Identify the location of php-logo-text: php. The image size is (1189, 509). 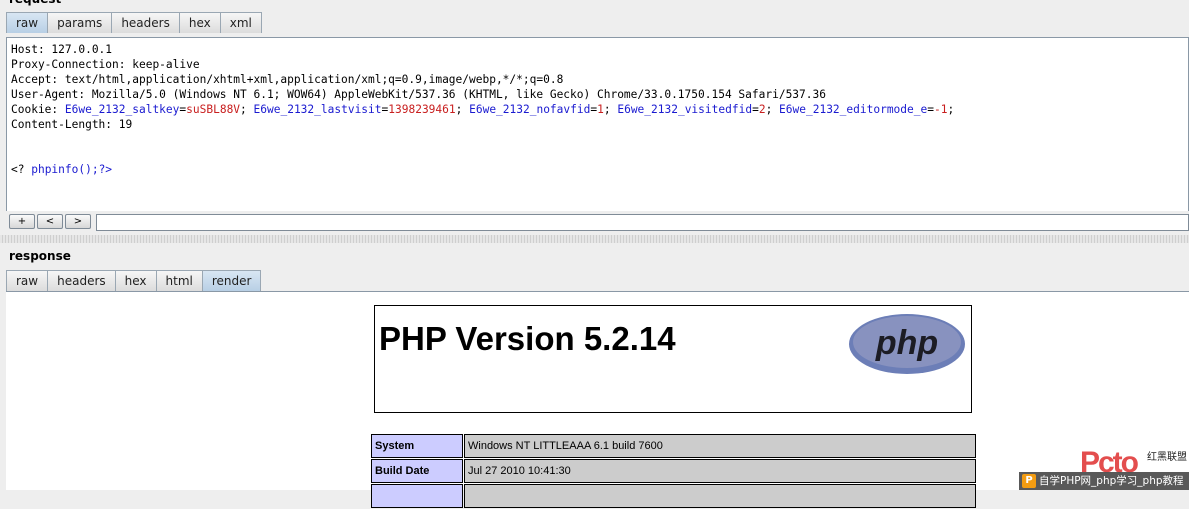
(906, 343).